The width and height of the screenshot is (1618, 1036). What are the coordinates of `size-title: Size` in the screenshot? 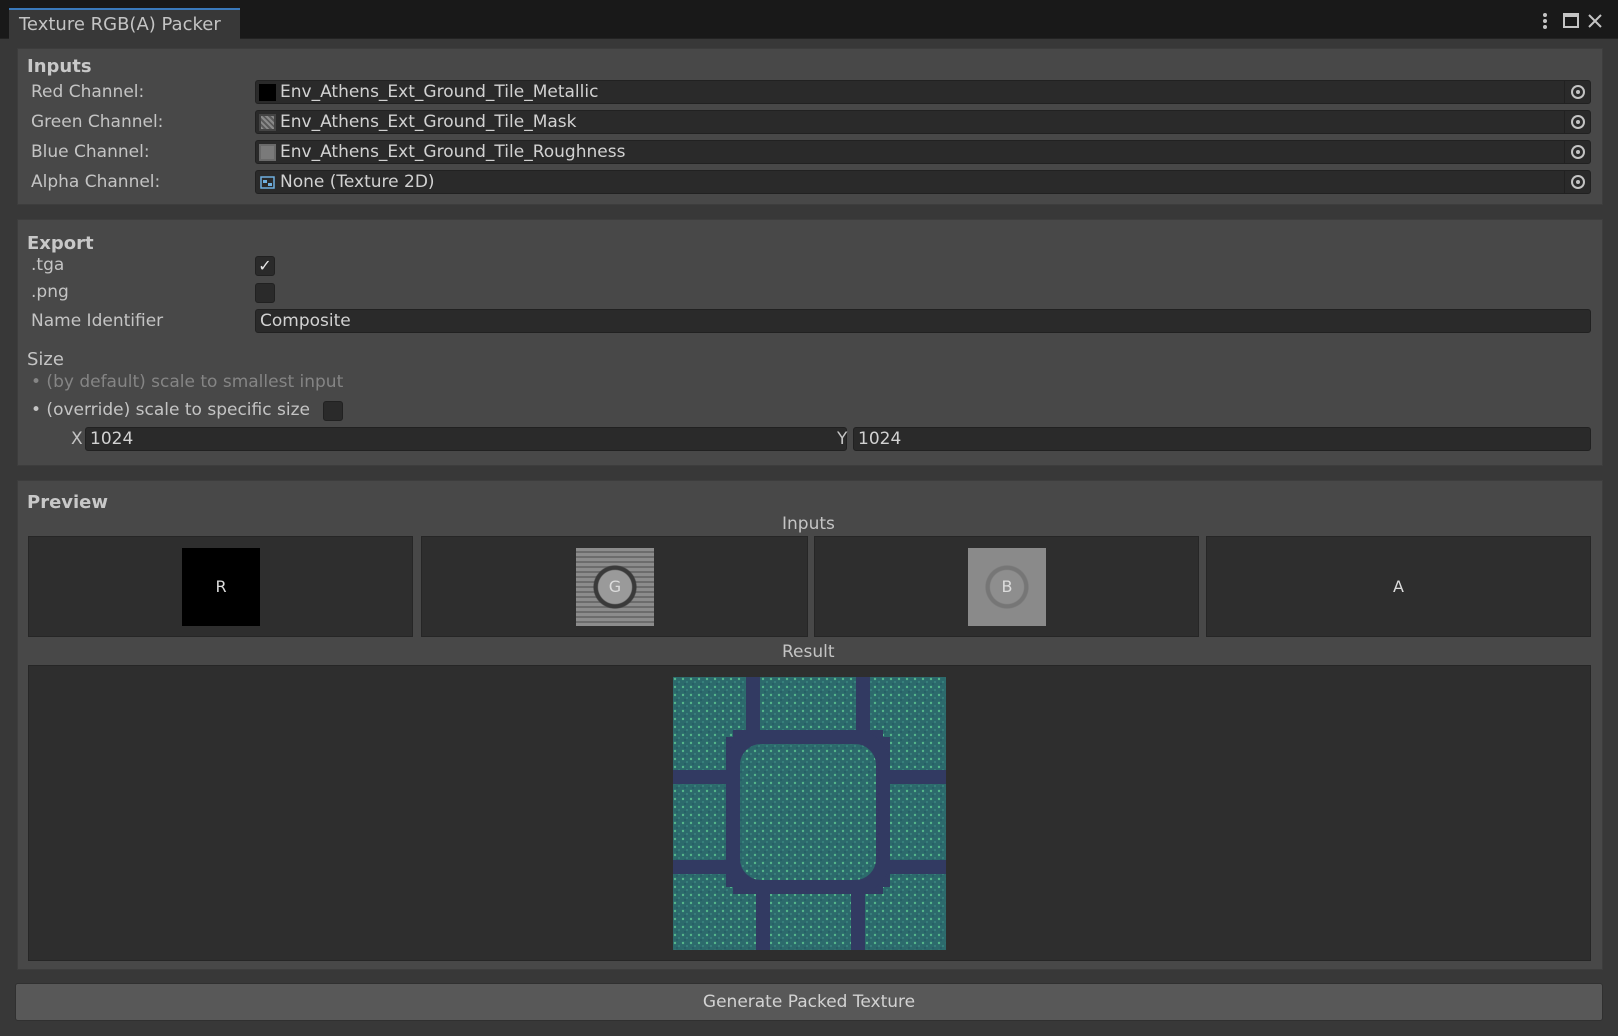 It's located at (45, 359).